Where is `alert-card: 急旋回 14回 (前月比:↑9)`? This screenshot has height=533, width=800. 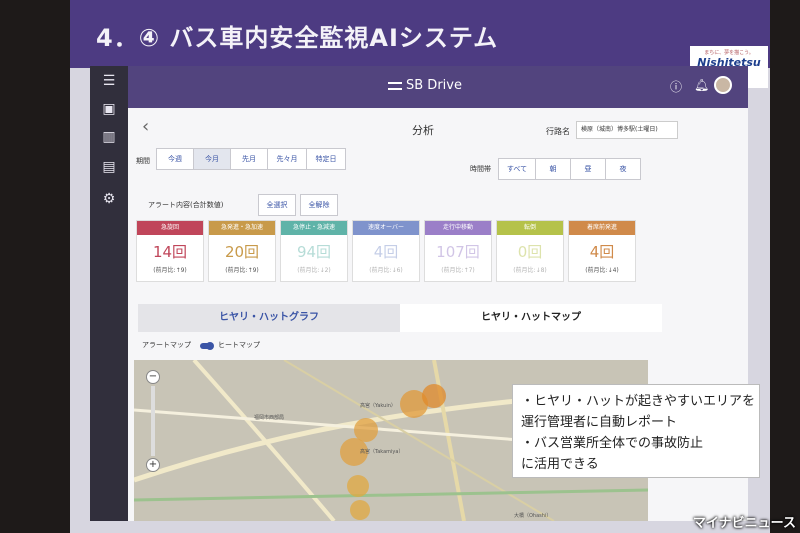 alert-card: 急旋回 14回 (前月比:↑9) is located at coordinates (170, 251).